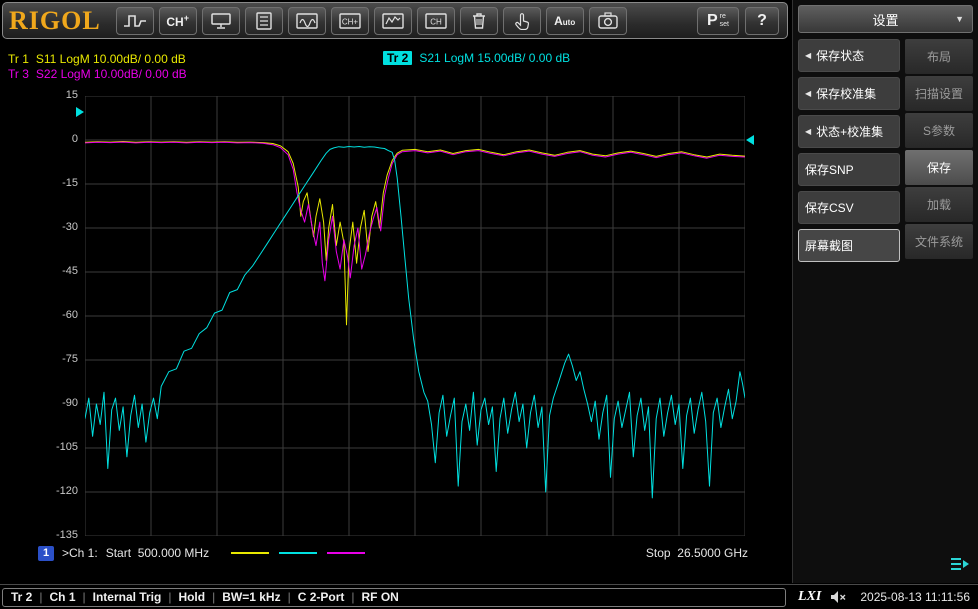 This screenshot has height=609, width=978. I want to click on menu-item-state-plus-cal-set: ◀ 状态+校准集, so click(849, 131).